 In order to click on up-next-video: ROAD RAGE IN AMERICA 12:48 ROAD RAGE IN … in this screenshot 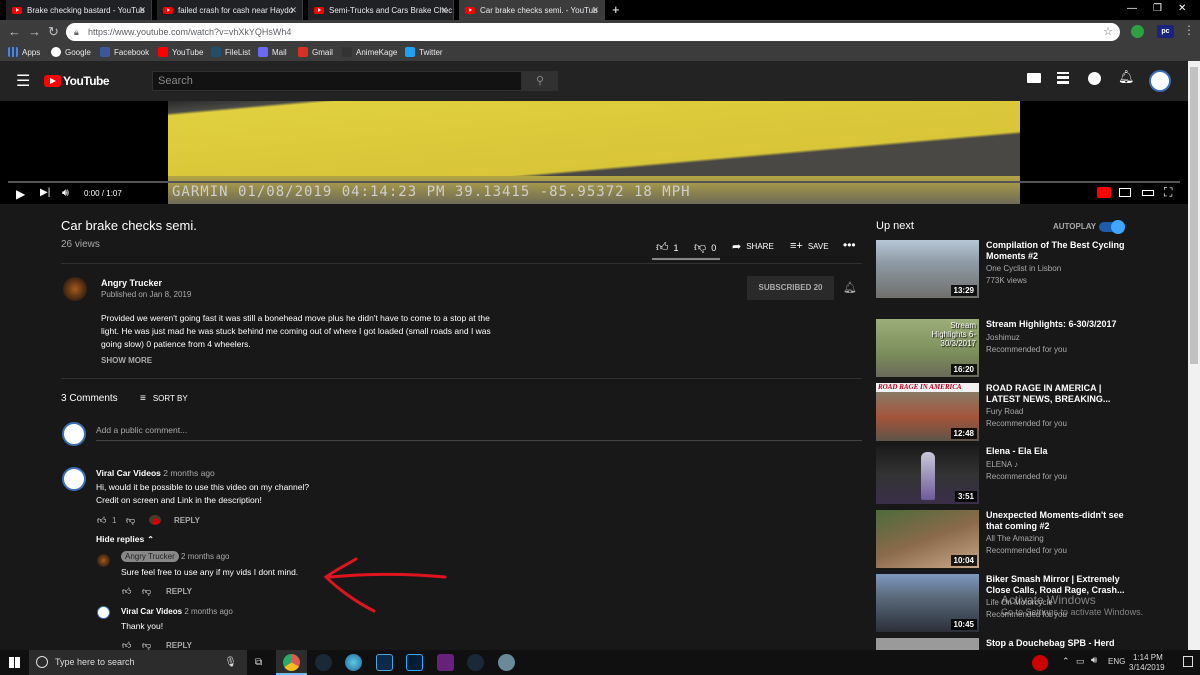, I will do `click(1006, 413)`.